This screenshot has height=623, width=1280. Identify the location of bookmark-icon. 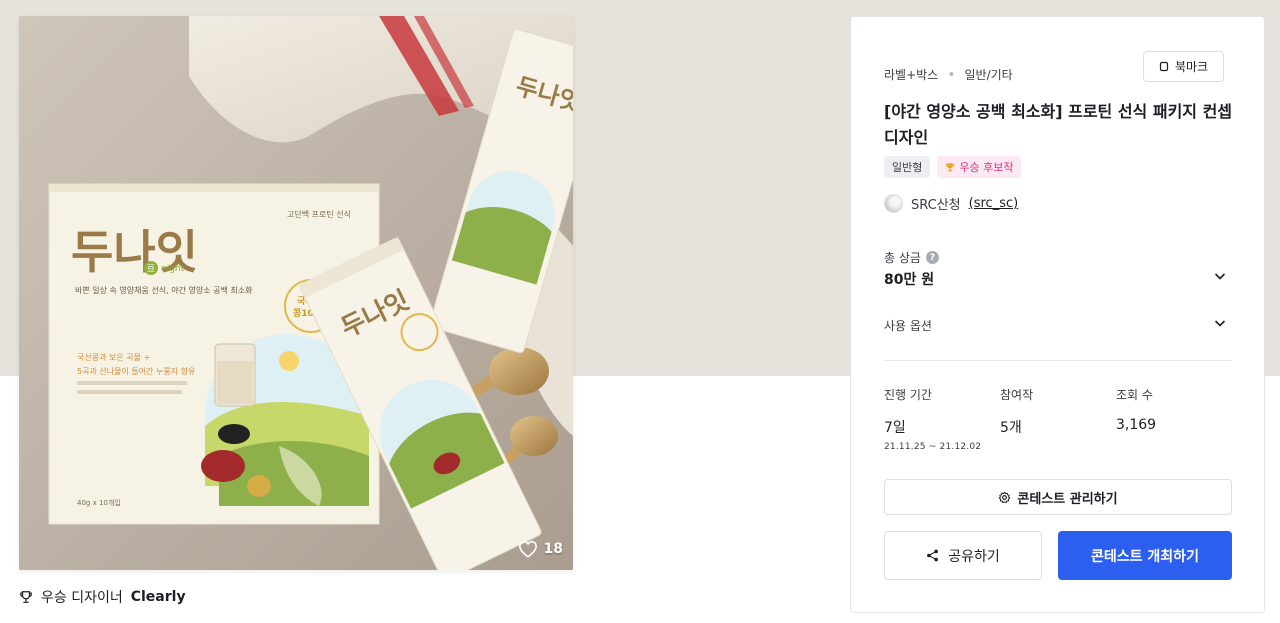
(1164, 66).